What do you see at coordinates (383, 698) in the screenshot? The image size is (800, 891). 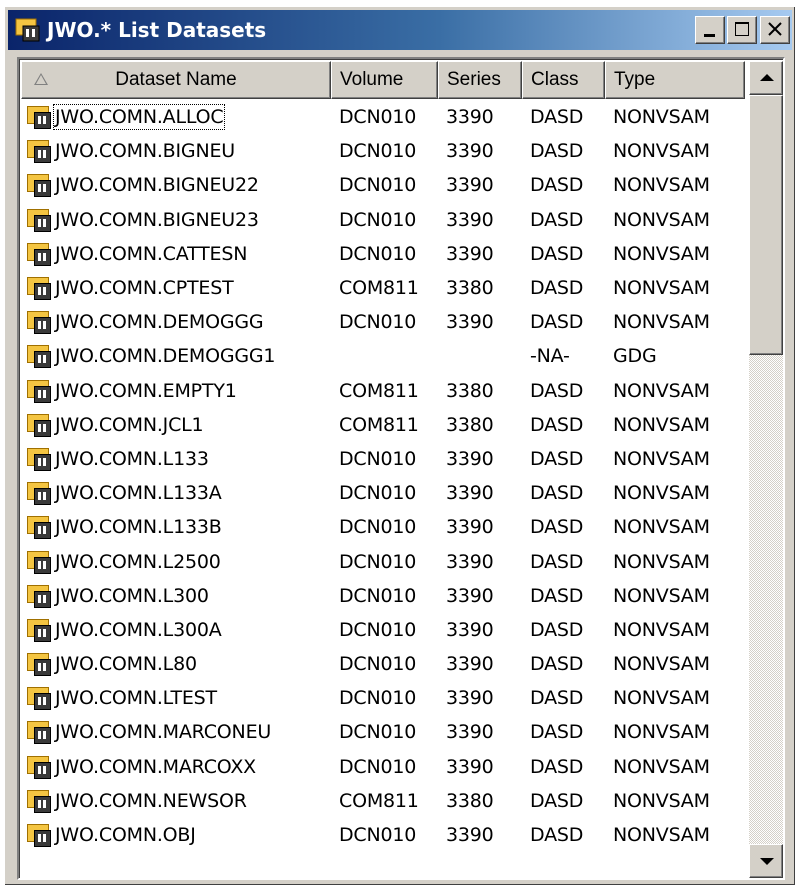 I see `table-row: JWO.COMN.LTEST DCN010 3390 DASD NONVSAM` at bounding box center [383, 698].